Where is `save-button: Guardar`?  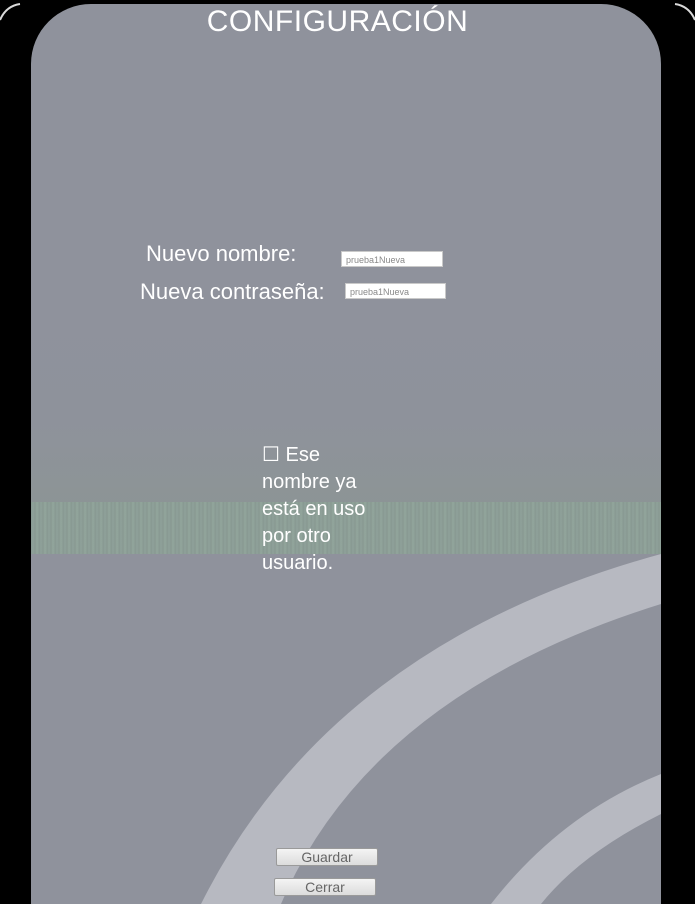 save-button: Guardar is located at coordinates (327, 857).